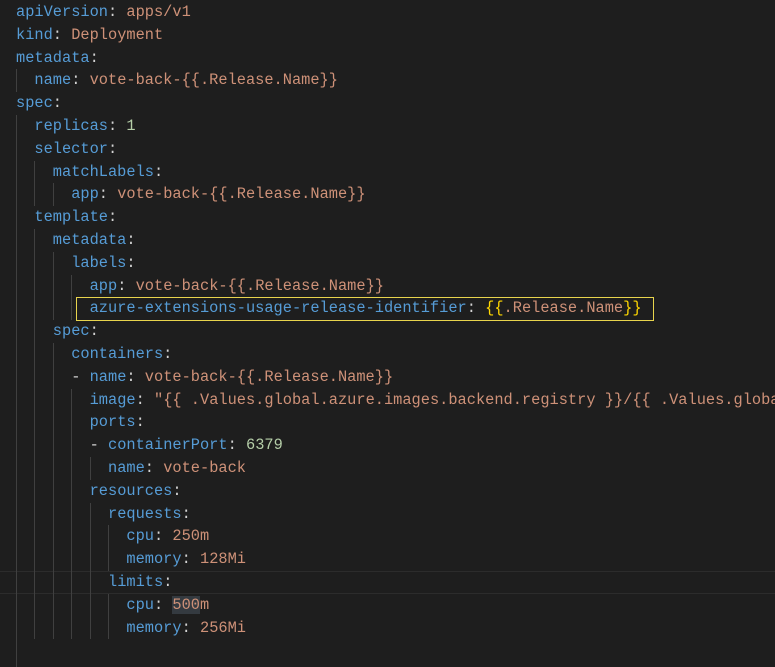  Describe the element at coordinates (387, 559) in the screenshot. I see `code-line: memory: 128Mi` at that location.